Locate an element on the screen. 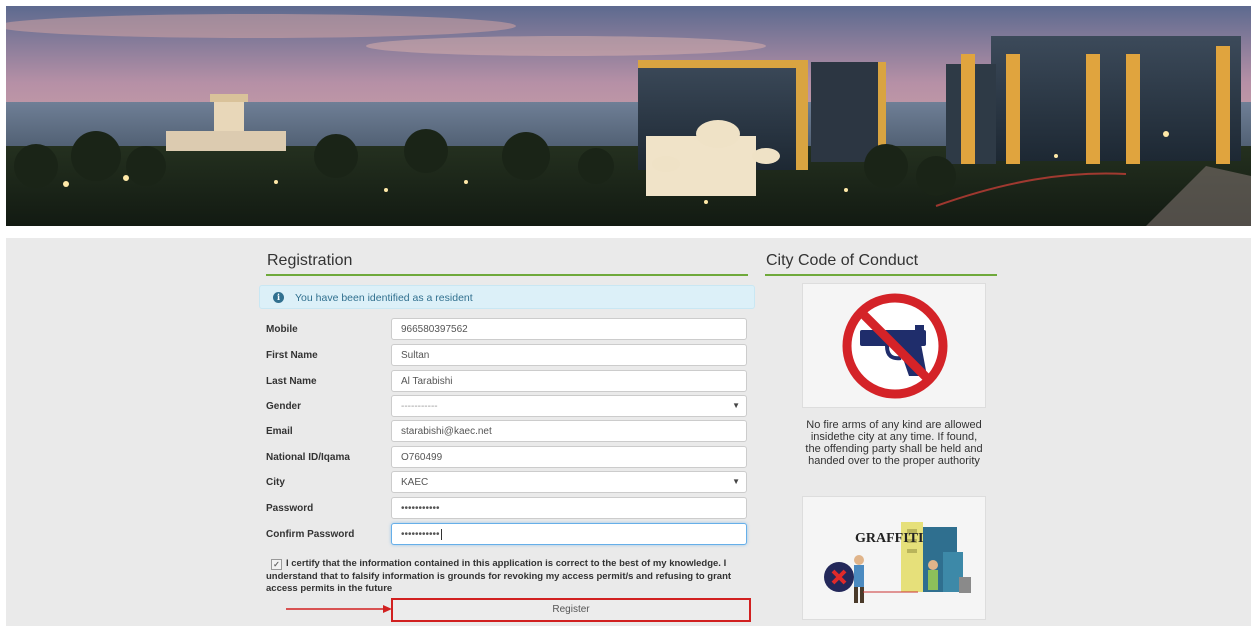 The height and width of the screenshot is (626, 1251). mobile-input: 966580397562 is located at coordinates (569, 329).